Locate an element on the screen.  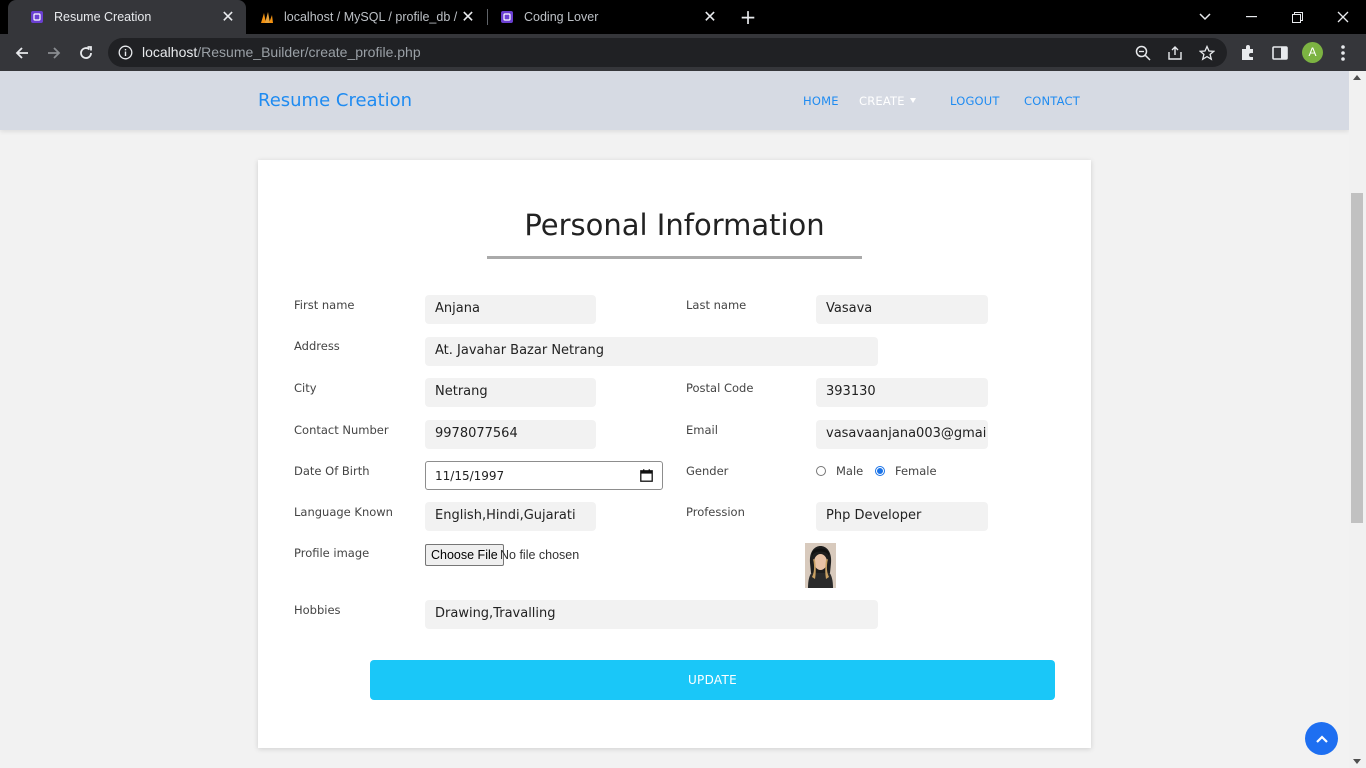
restore-button is located at coordinates (1297, 17).